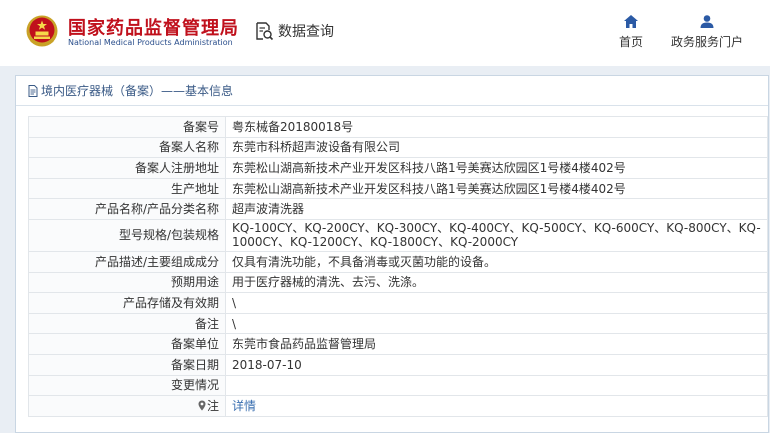 This screenshot has height=433, width=770. I want to click on field-value: 用于医疗器械的清洗、去污、洗涤。, so click(496, 282).